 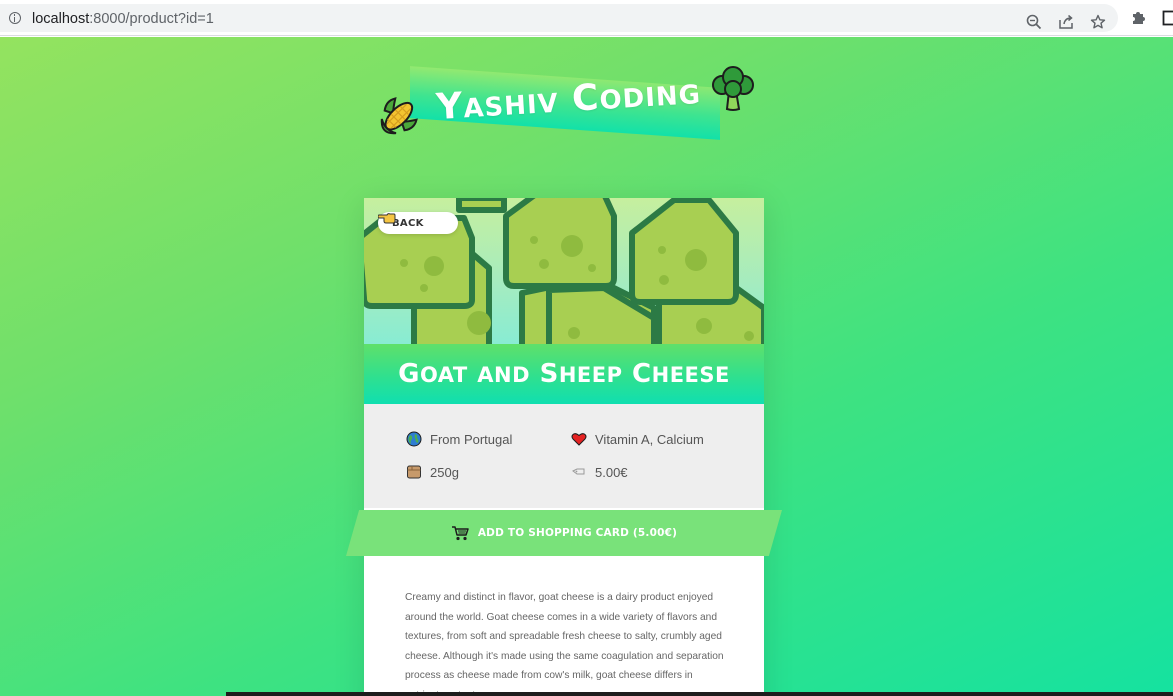 I want to click on site-info-icon, so click(x=15, y=18).